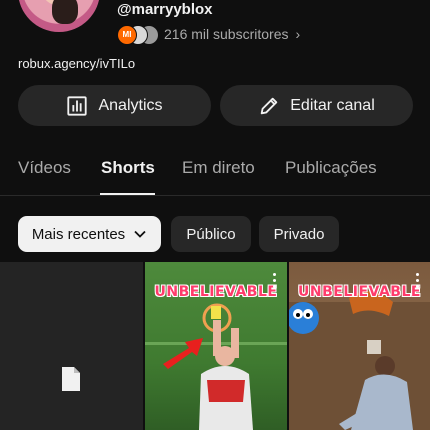  I want to click on subscribers-row: MI 216 mil subscritores ›, so click(209, 34).